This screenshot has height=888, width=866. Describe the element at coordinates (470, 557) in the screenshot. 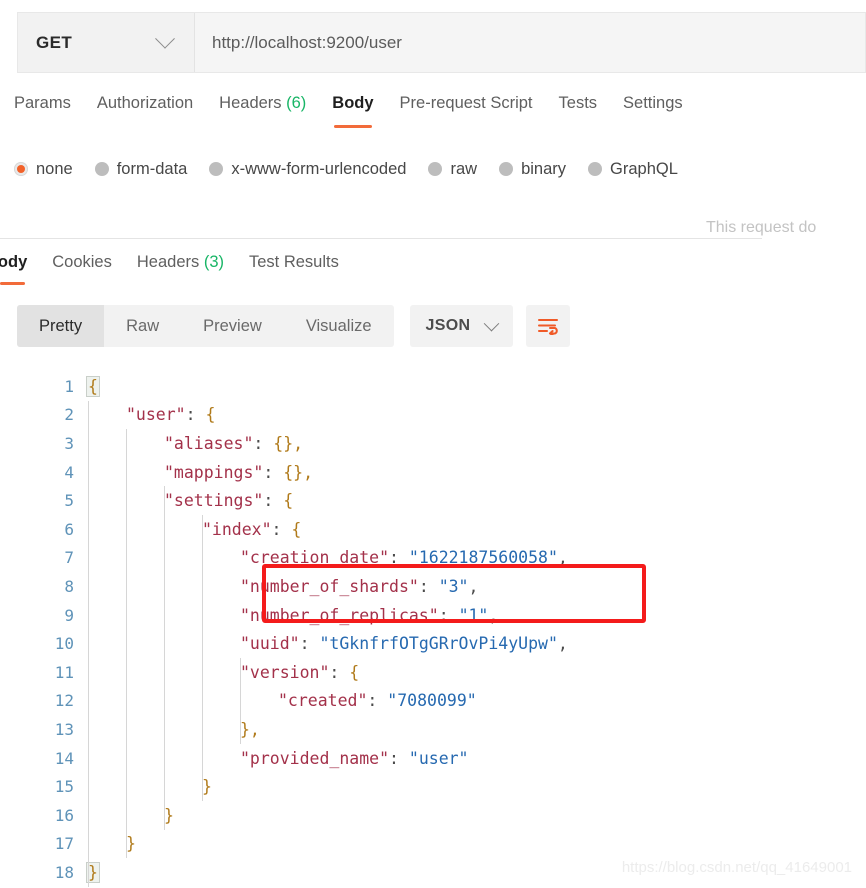

I see `code-line-text: "creation_date": "1622187560058",` at that location.